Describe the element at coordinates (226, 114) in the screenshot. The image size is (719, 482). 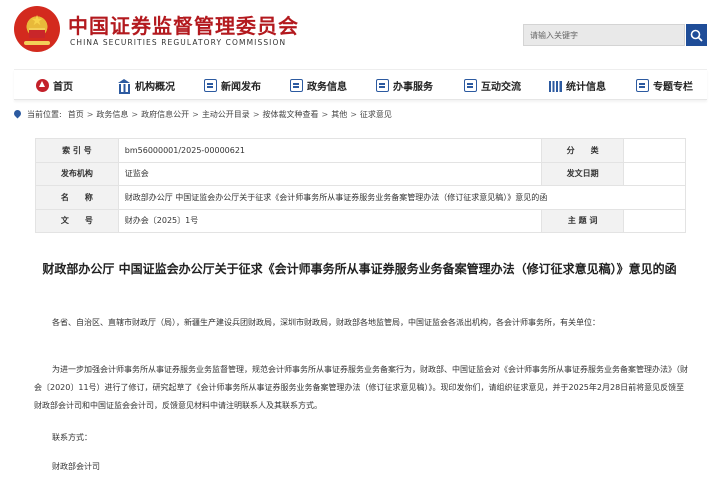
I see `breadcrumb-item-catalog: 主动公开目录` at that location.